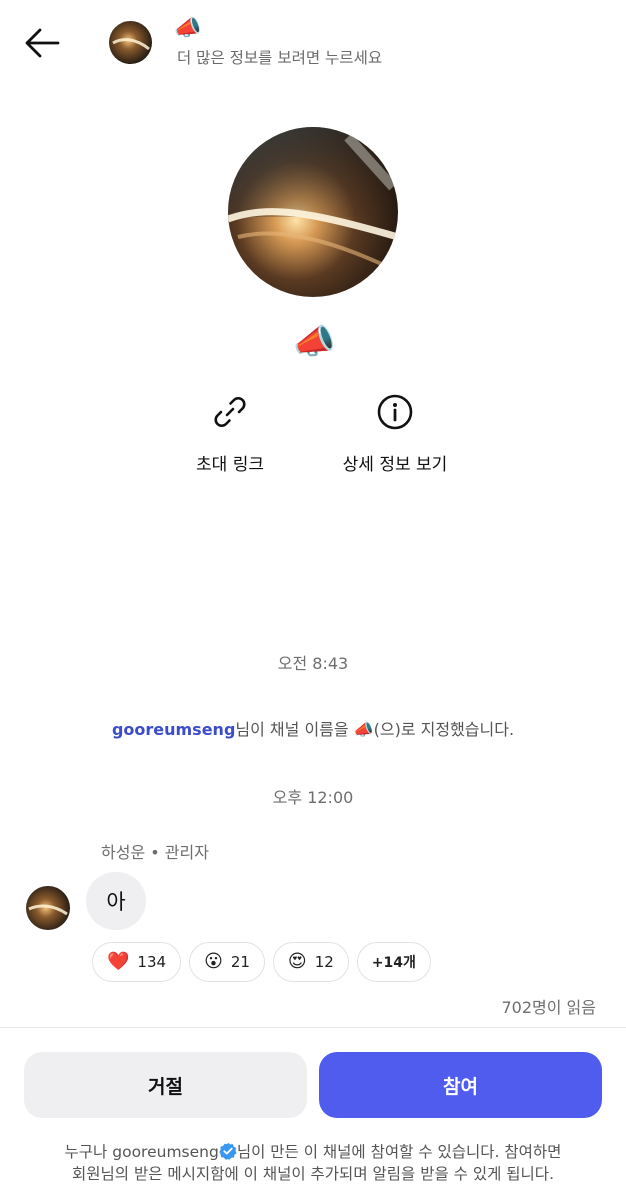 The width and height of the screenshot is (626, 1200). Describe the element at coordinates (118, 961) in the screenshot. I see `heart-emoji-icon: ❤️` at that location.